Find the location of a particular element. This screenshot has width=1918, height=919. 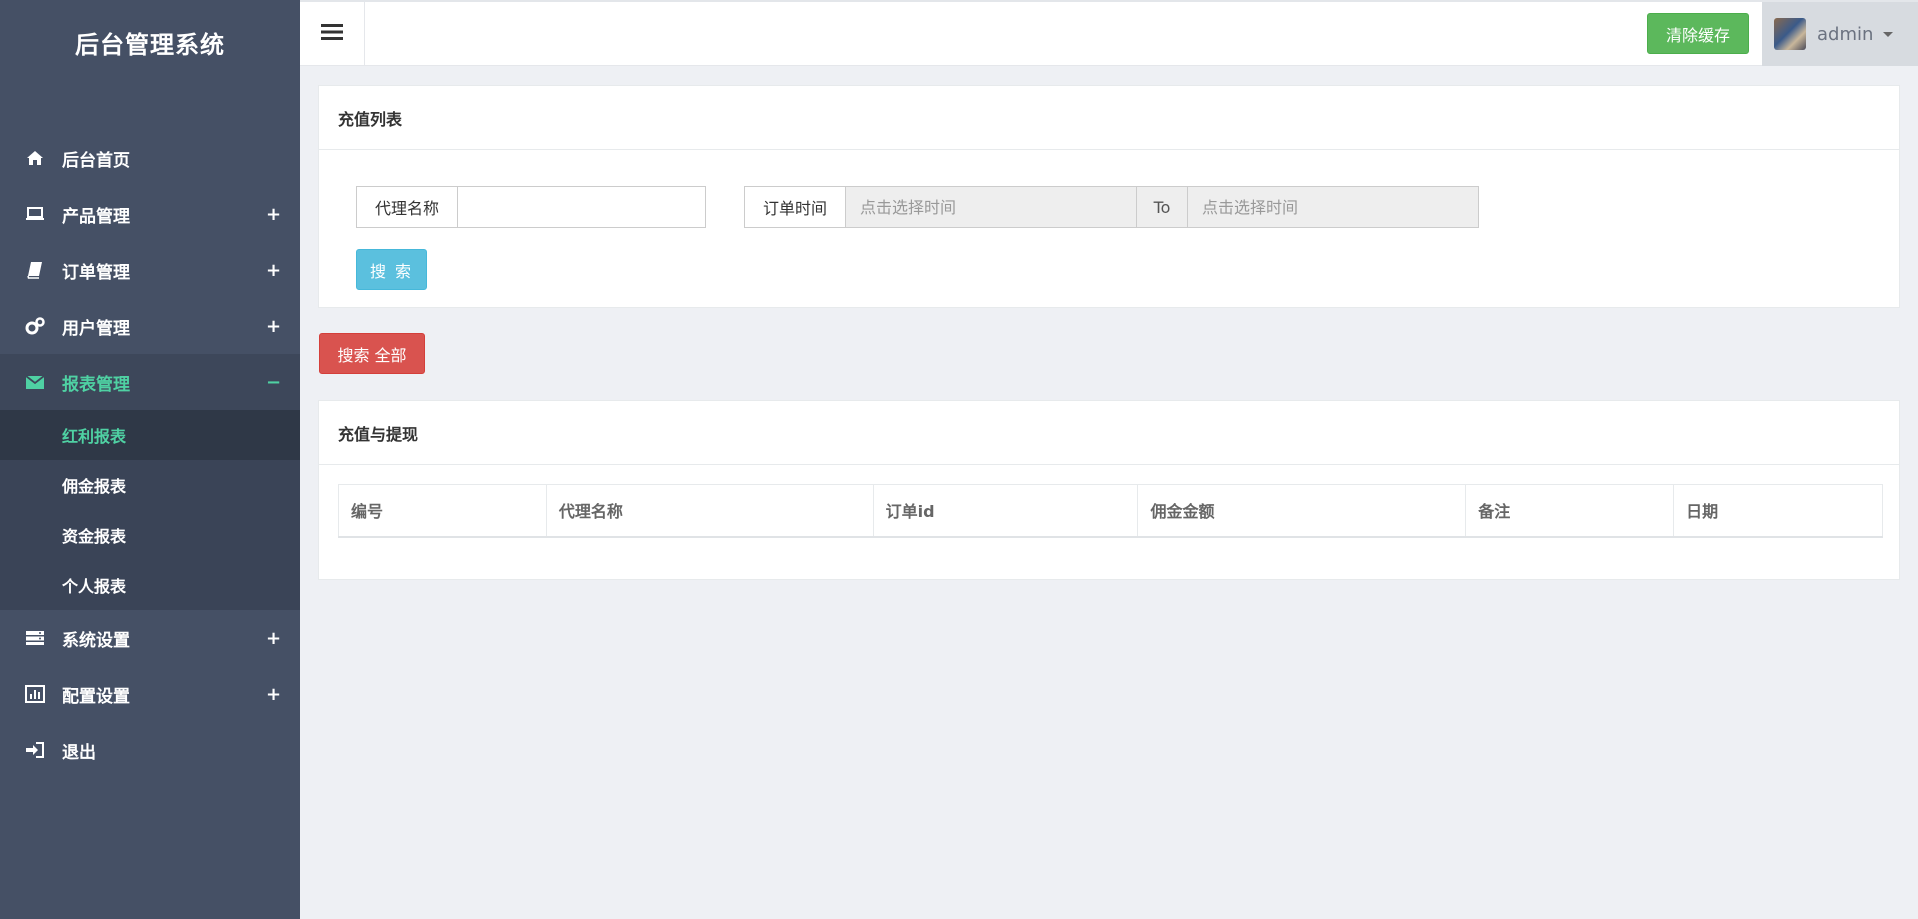

sidebar-item-label: 报表管理 is located at coordinates (96, 384).